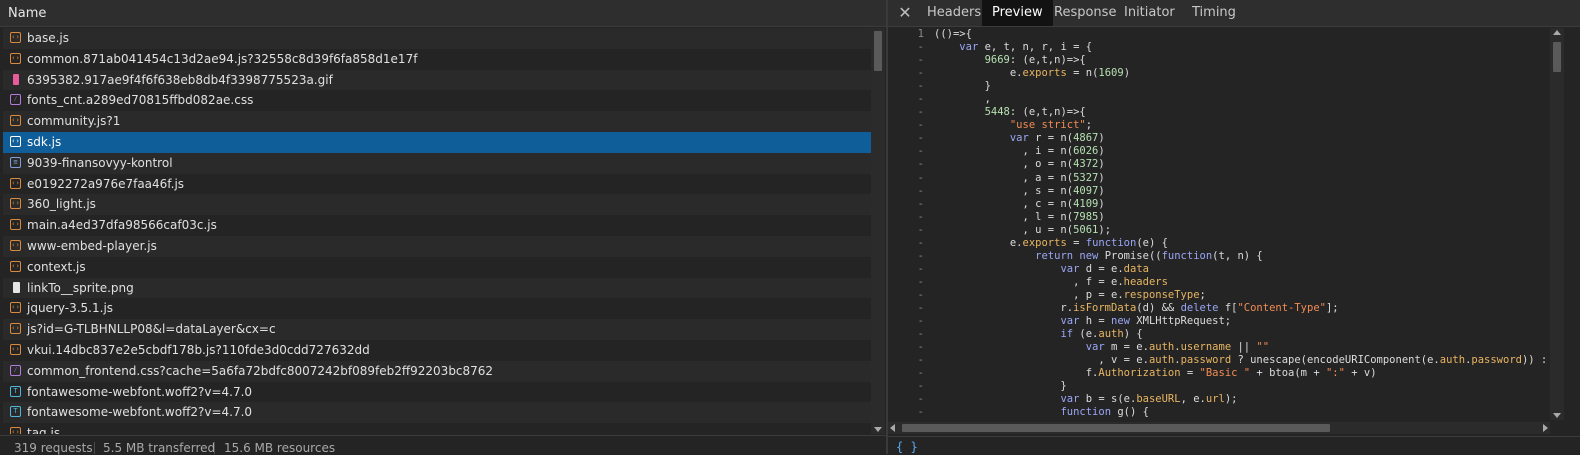 This screenshot has width=1580, height=455. I want to click on preview-vertical-scrollbar, so click(1557, 224).